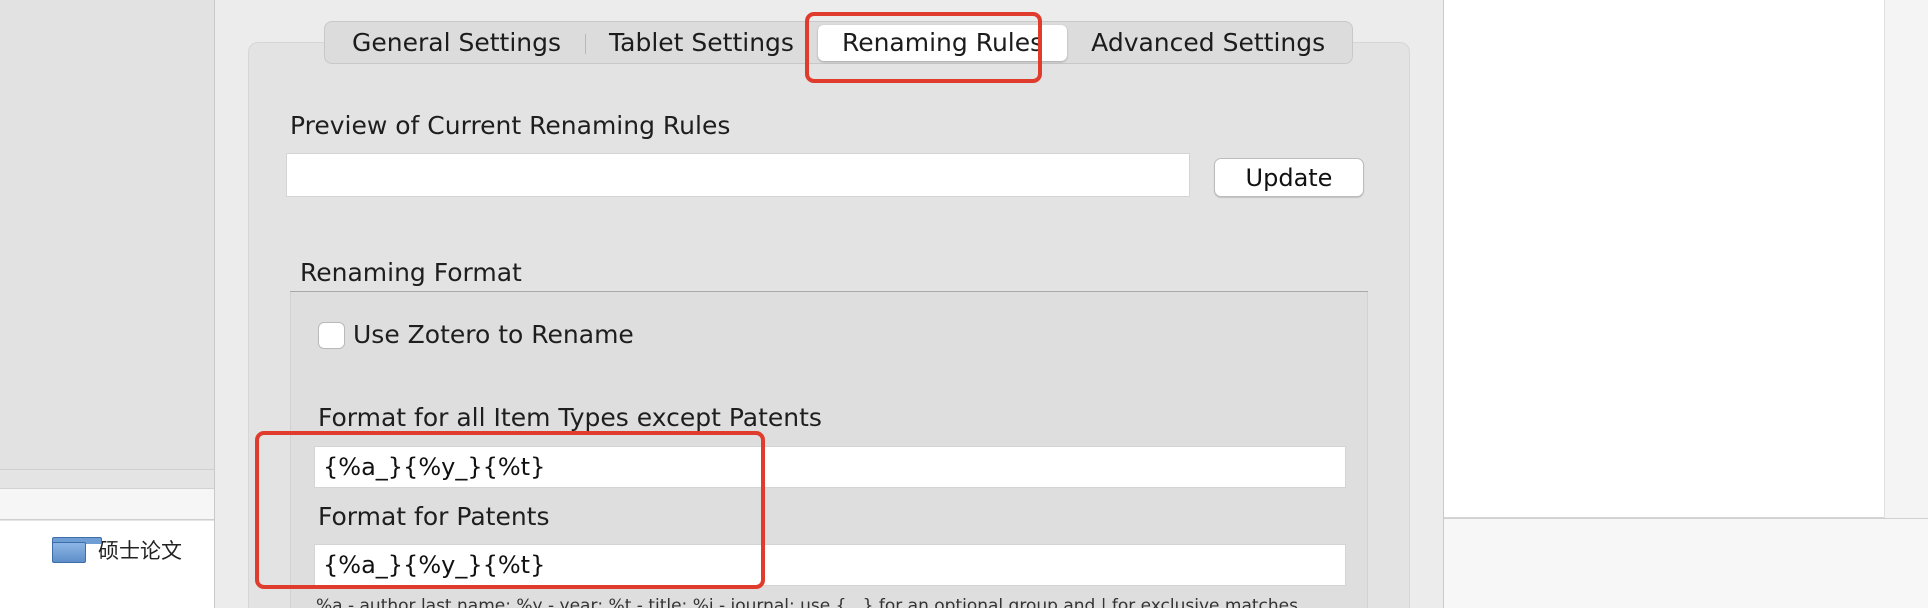  I want to click on background-right-scroll-edge, so click(1906, 259).